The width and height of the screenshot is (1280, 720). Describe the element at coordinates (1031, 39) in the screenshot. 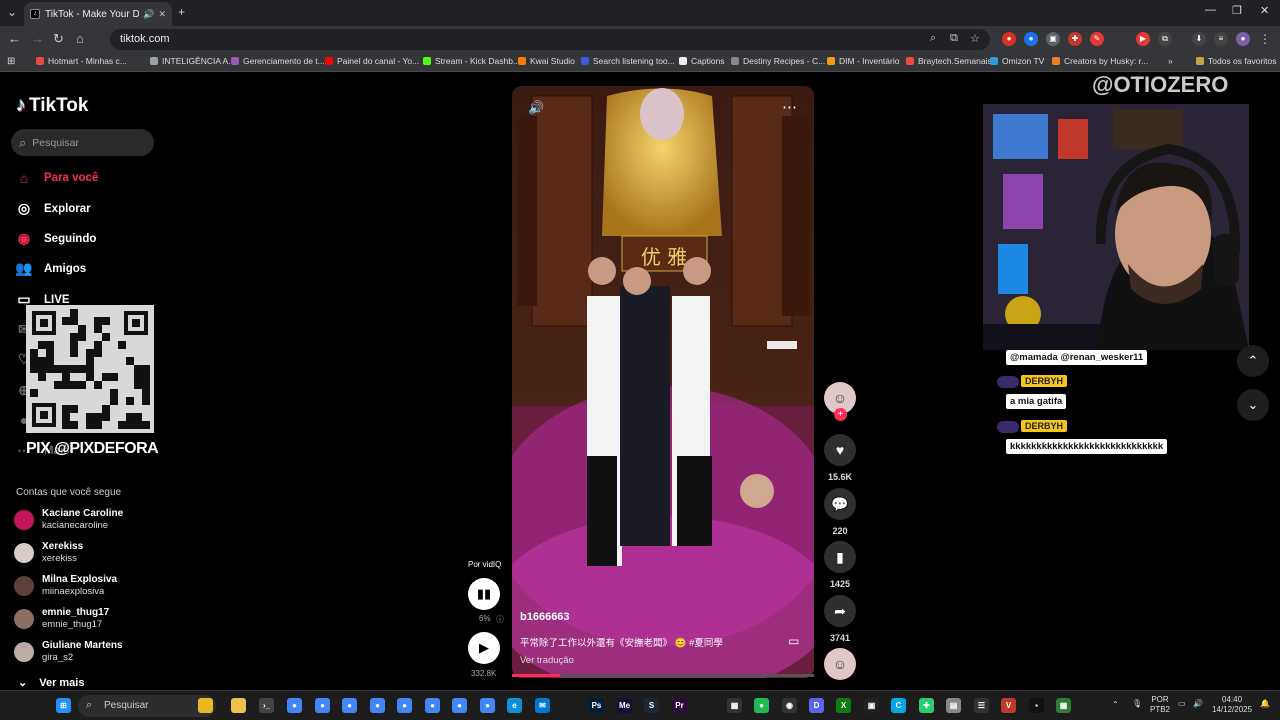

I see `extension-2-icon: ●` at that location.